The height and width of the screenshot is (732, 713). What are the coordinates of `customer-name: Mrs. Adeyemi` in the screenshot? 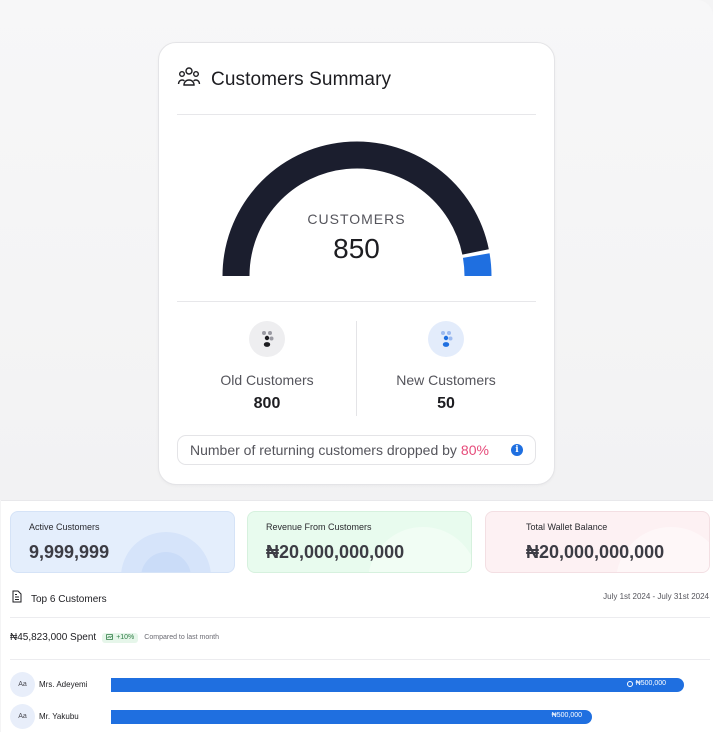 It's located at (63, 684).